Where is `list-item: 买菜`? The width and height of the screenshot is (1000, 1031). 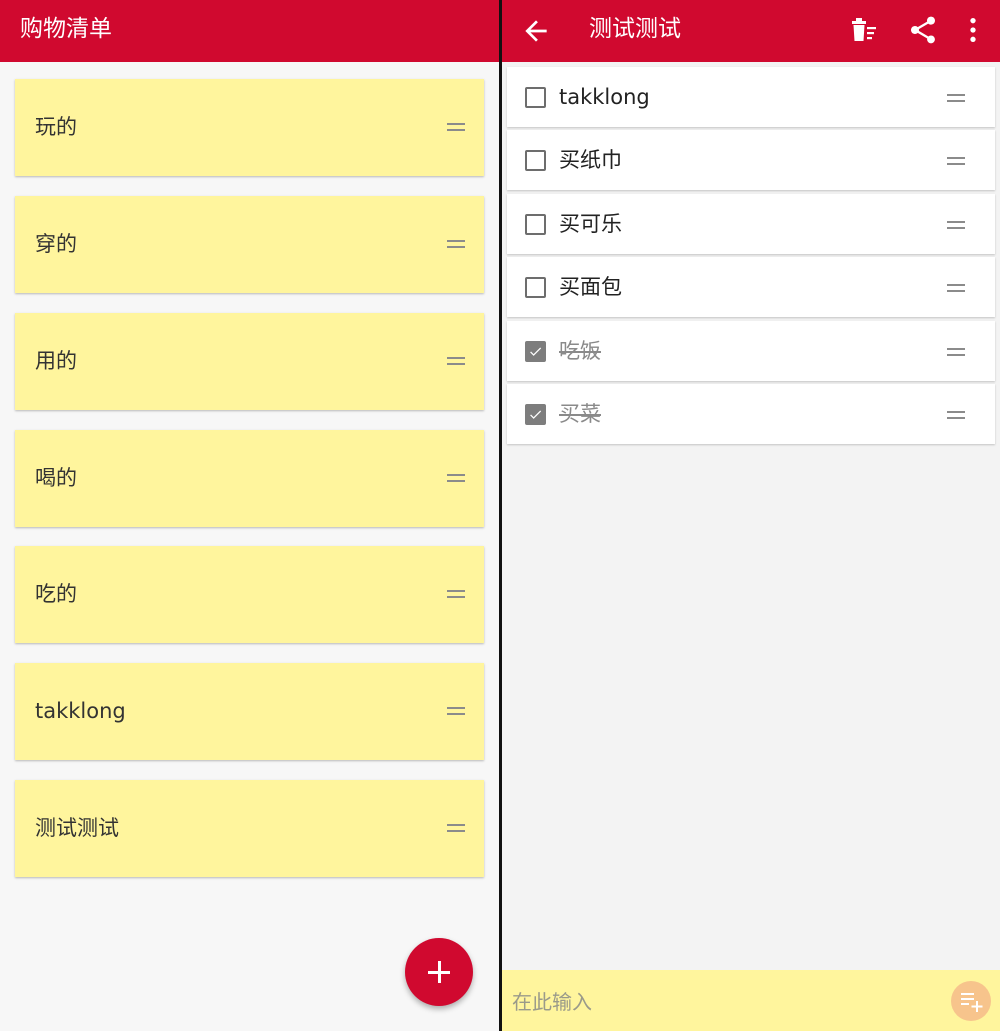
list-item: 买菜 is located at coordinates (751, 414).